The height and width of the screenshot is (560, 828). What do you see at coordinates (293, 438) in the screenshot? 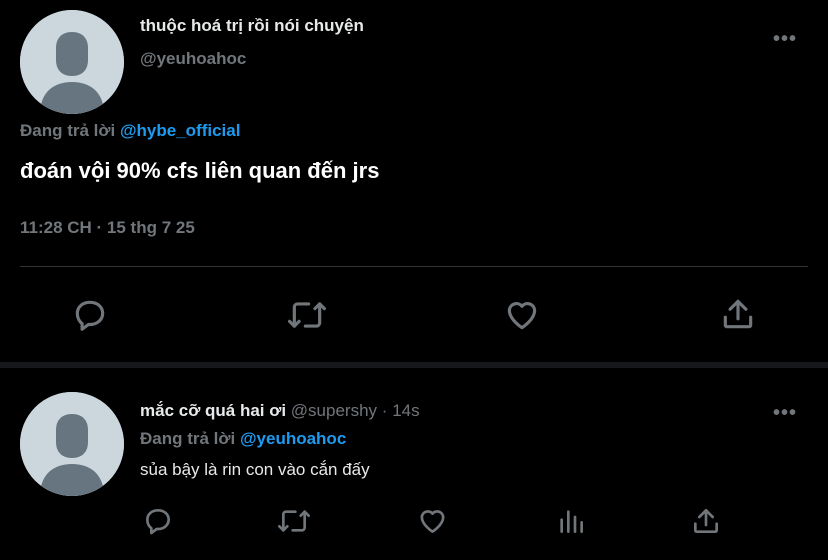
I see `replying-to-mention: @yeuhoahoc` at bounding box center [293, 438].